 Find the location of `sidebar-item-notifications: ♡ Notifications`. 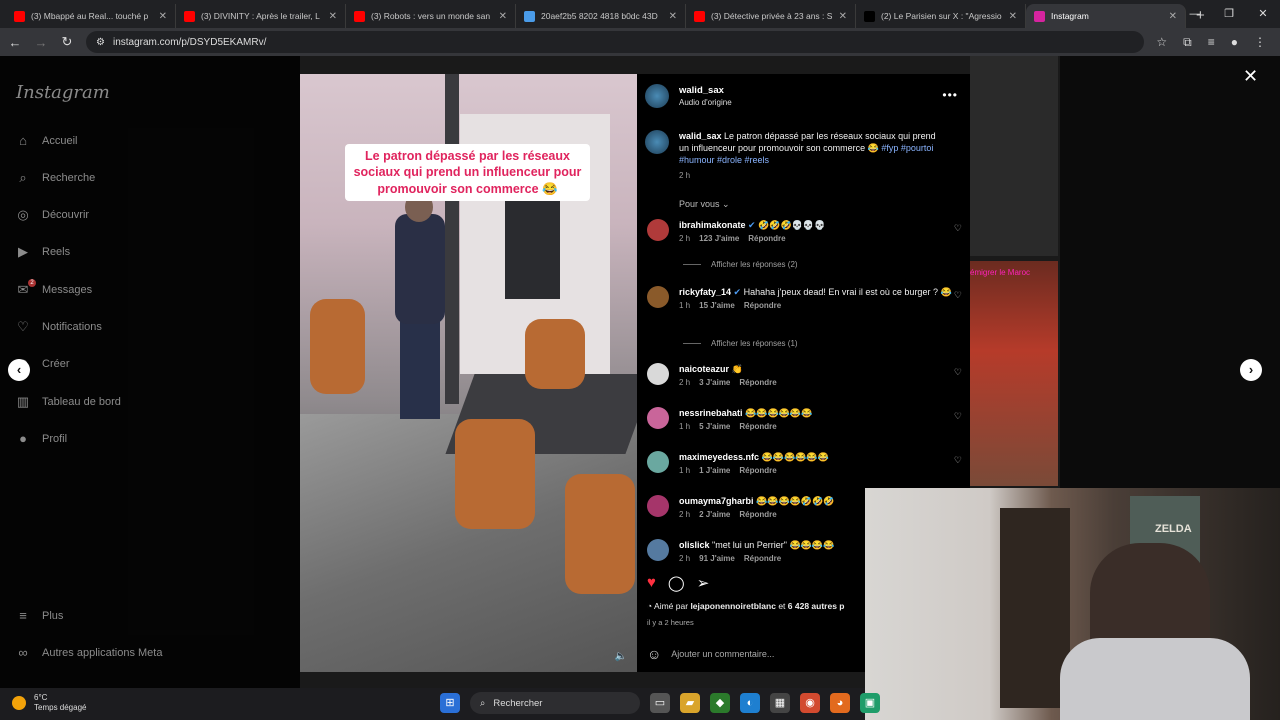

sidebar-item-notifications: ♡ Notifications is located at coordinates (59, 327).